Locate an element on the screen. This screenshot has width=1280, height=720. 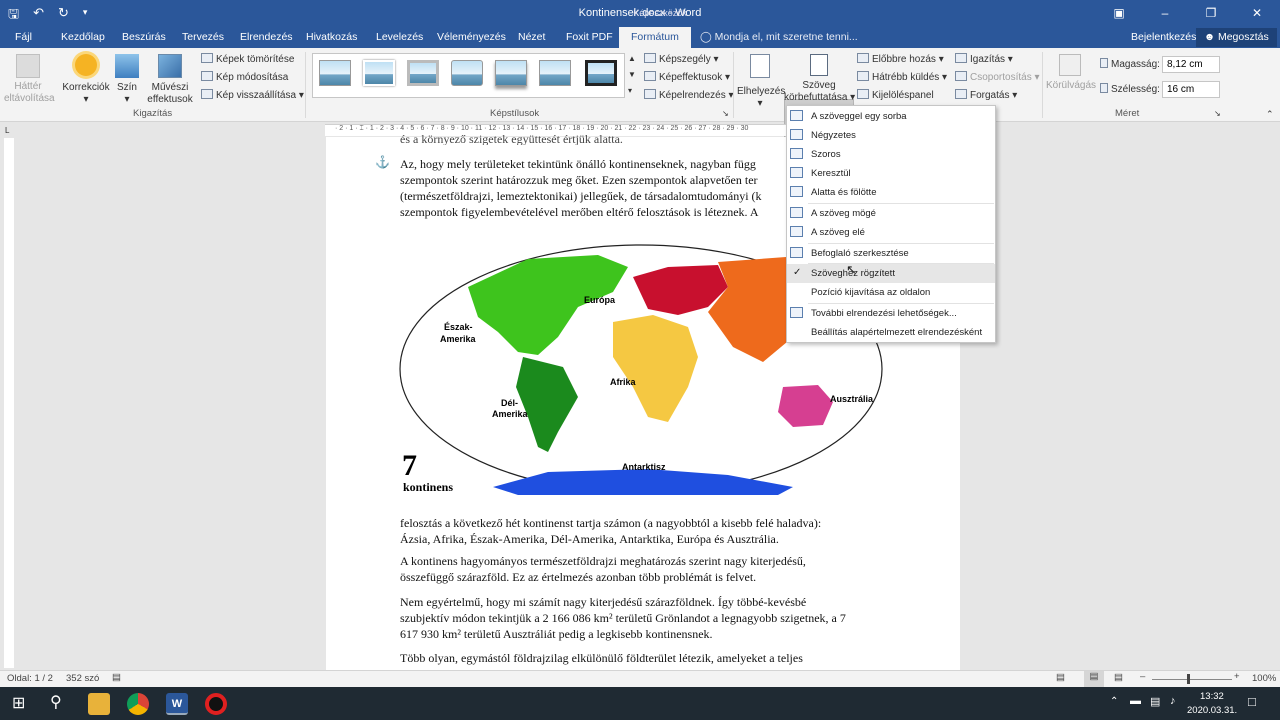
color-button: Szín ▾ is located at coordinates (127, 80).